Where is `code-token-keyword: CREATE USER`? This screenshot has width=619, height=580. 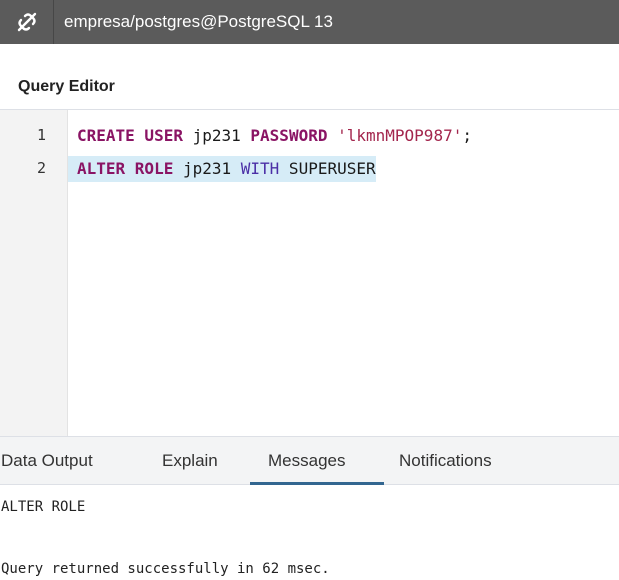 code-token-keyword: CREATE USER is located at coordinates (130, 135).